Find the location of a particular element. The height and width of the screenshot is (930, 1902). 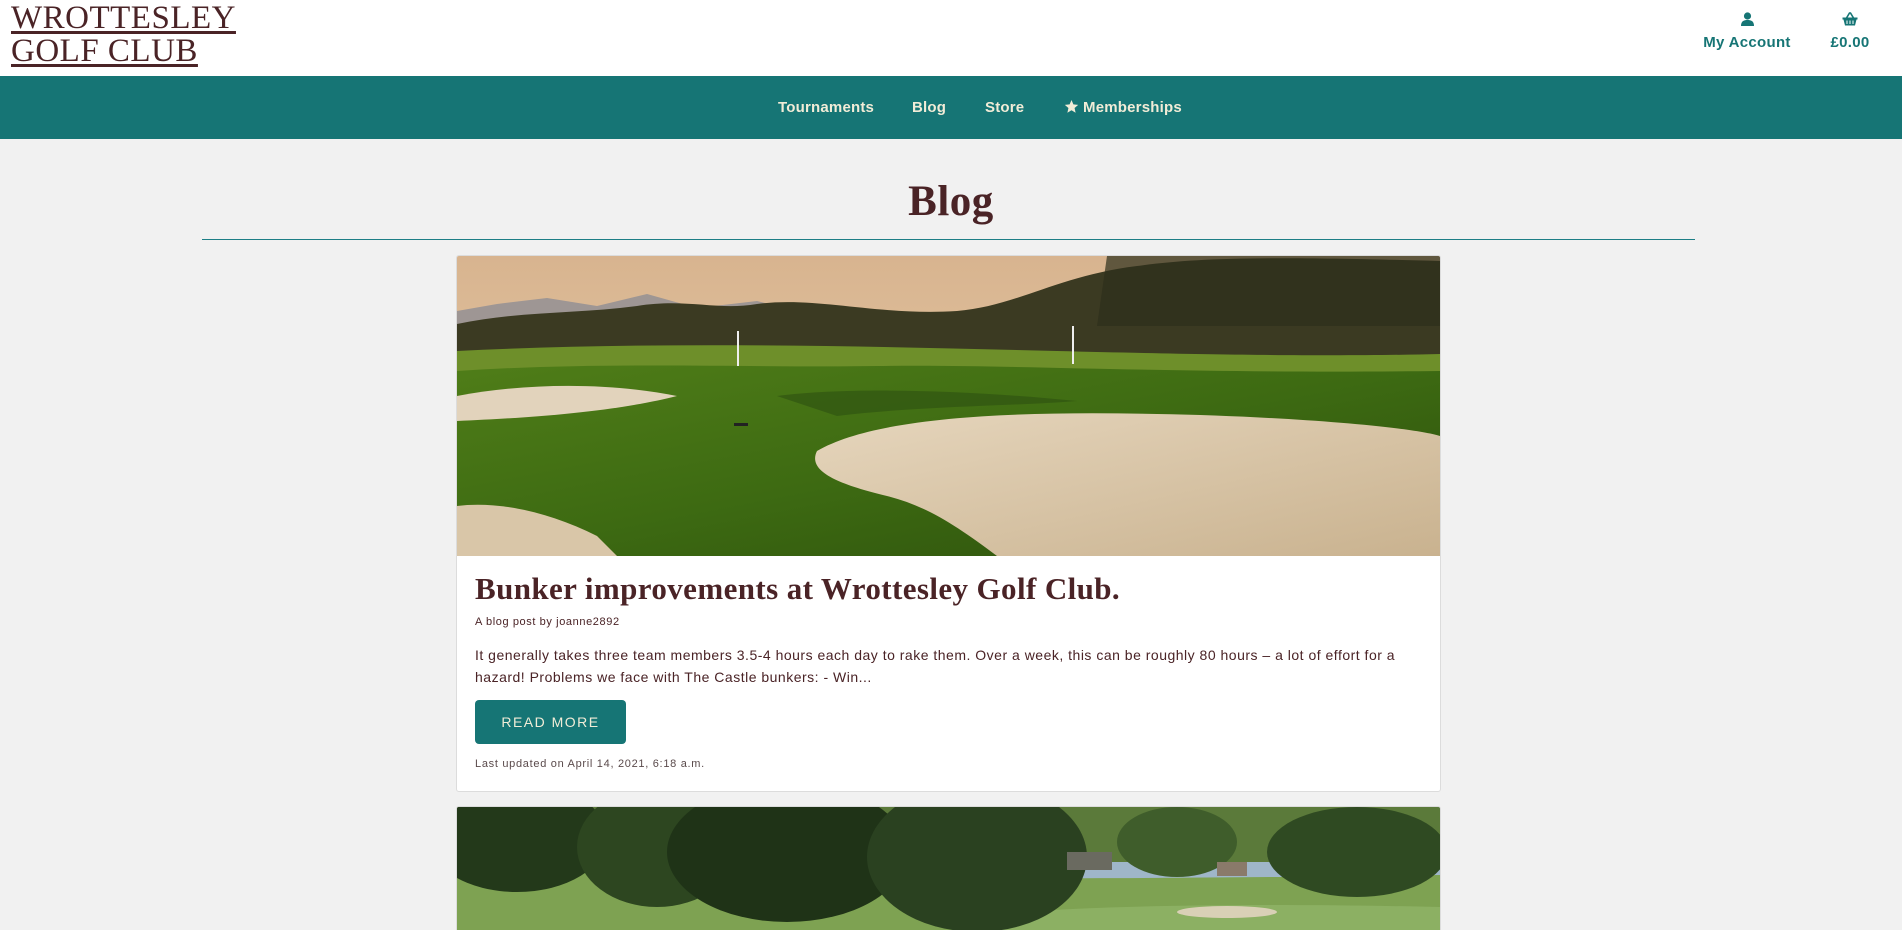

main-nav: Tournaments Blog Store Memberships is located at coordinates (951, 107).